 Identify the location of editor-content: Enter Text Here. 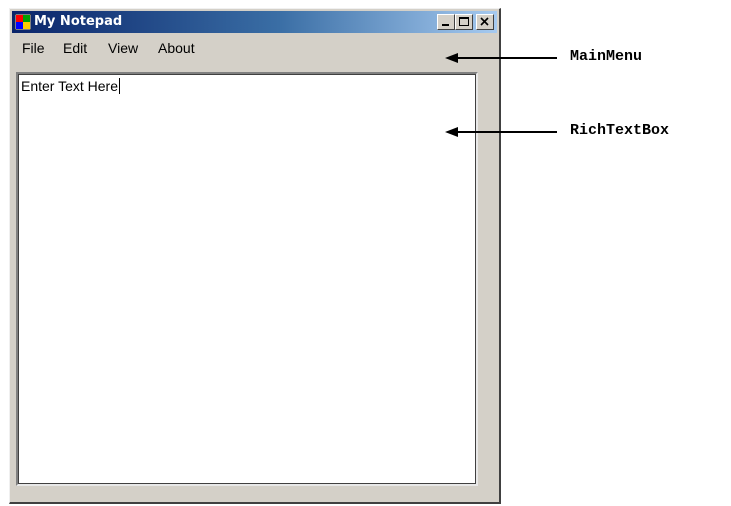
(70, 86).